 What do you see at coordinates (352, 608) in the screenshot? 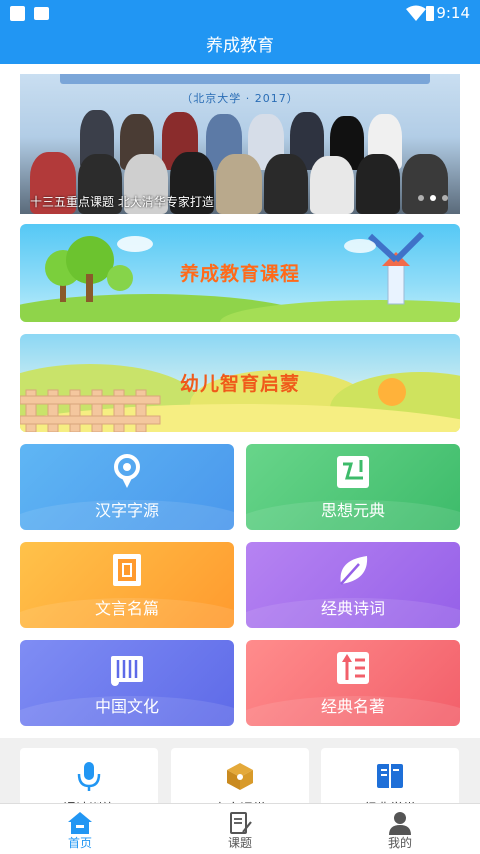
I see `category-label: 经典诗词` at bounding box center [352, 608].